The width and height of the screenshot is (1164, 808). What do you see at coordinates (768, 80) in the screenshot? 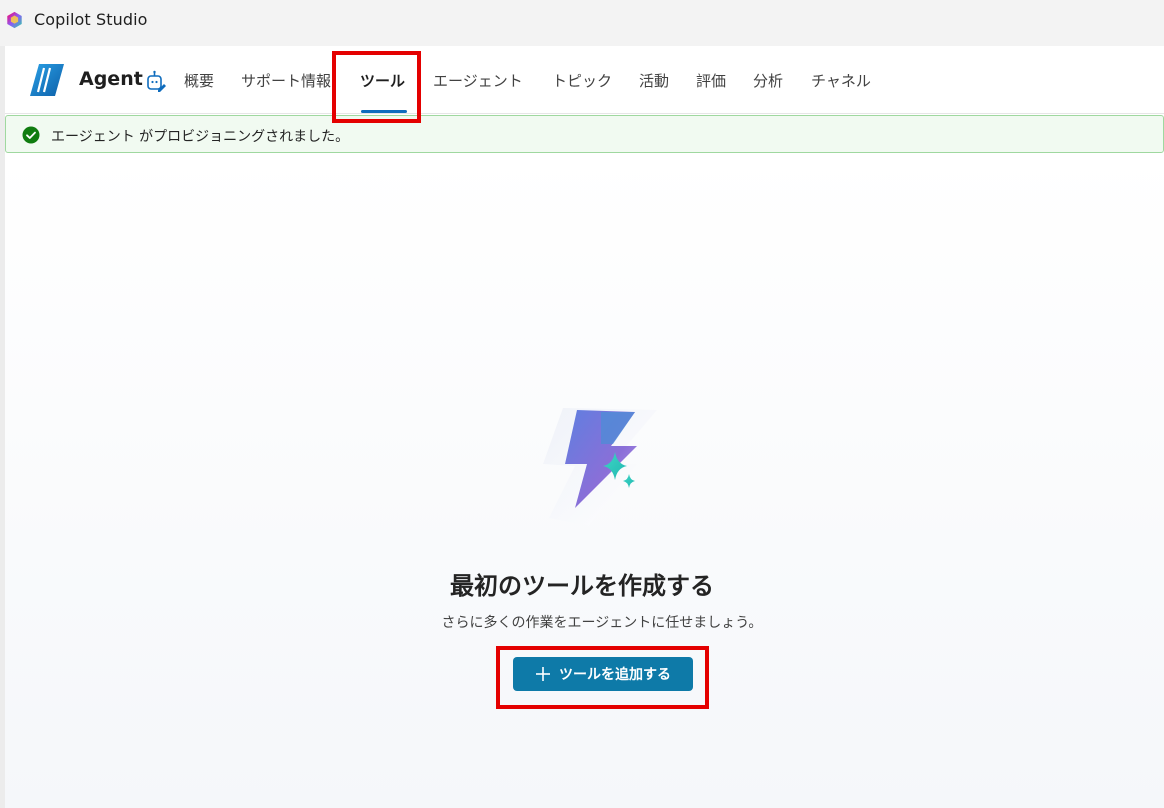
I see `tab-analytics: 分析` at bounding box center [768, 80].